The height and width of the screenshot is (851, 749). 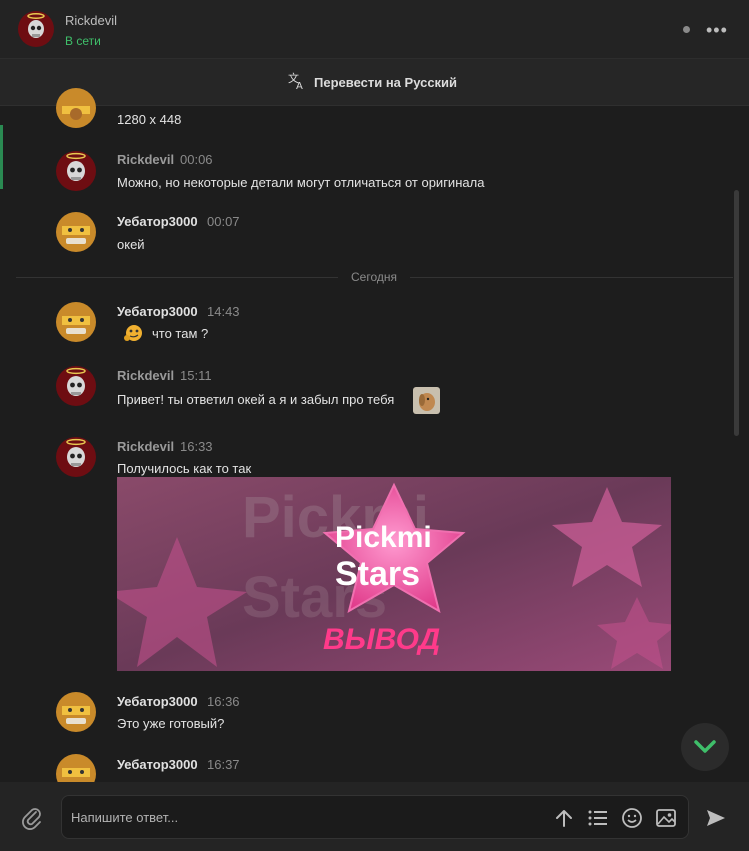 What do you see at coordinates (223, 311) in the screenshot?
I see `message-time: 14:43` at bounding box center [223, 311].